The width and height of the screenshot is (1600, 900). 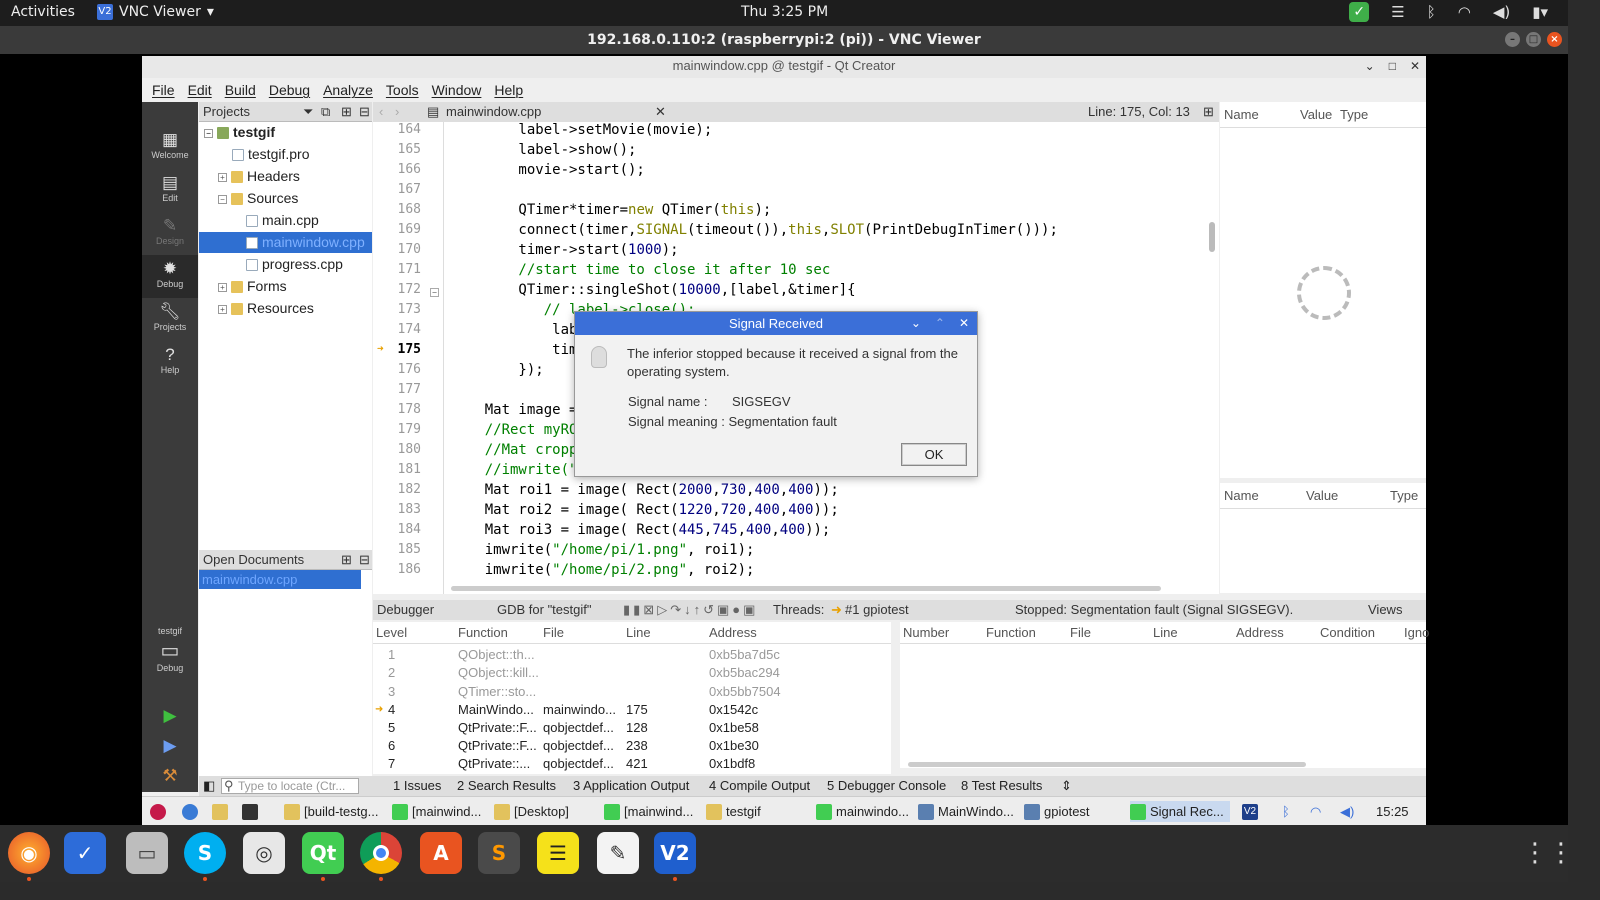 What do you see at coordinates (381, 853) in the screenshot?
I see `chrome-icon` at bounding box center [381, 853].